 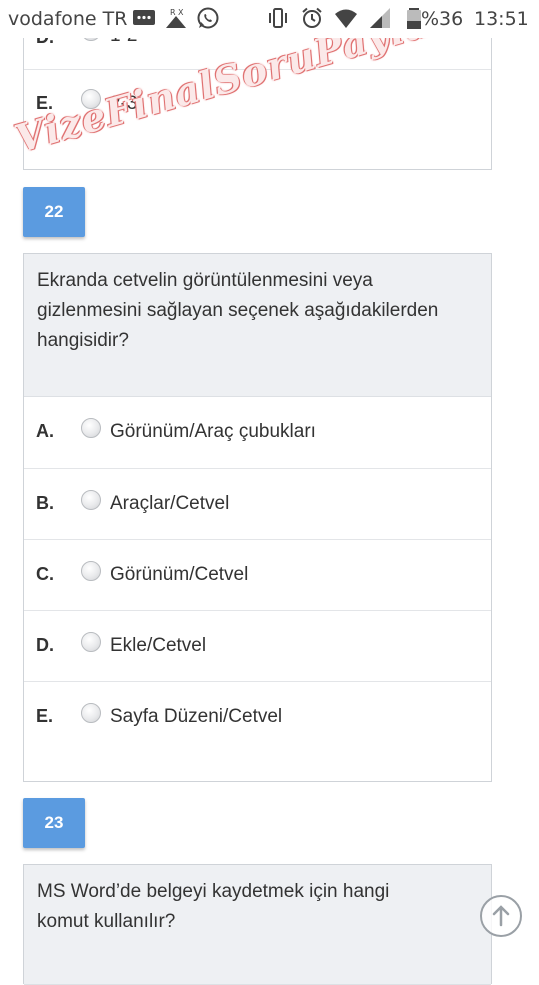 I want to click on signal-icon, so click(x=380, y=18).